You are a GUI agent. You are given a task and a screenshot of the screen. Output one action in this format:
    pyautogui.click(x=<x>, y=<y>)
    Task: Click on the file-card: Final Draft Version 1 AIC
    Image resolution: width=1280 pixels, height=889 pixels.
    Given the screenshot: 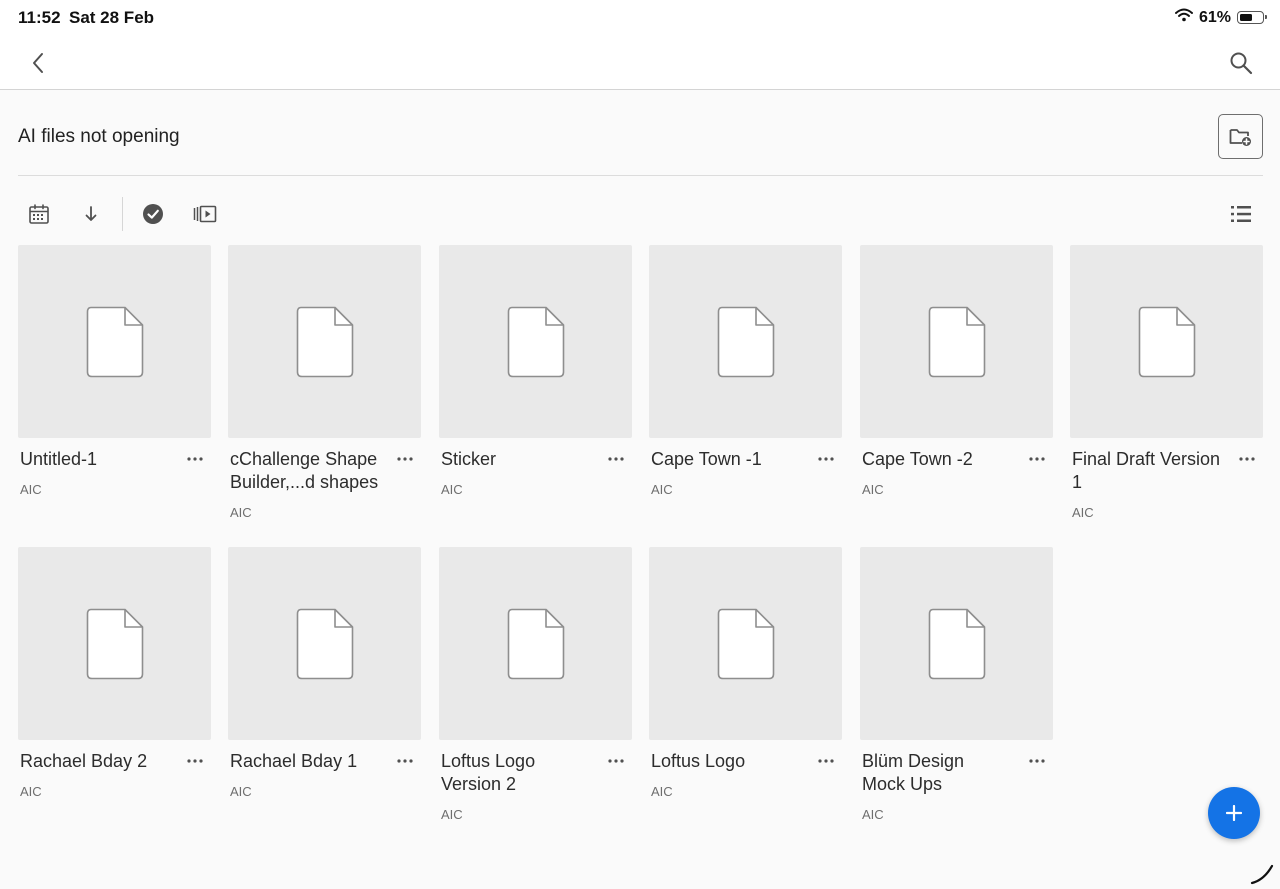 What is the action you would take?
    pyautogui.click(x=1166, y=382)
    